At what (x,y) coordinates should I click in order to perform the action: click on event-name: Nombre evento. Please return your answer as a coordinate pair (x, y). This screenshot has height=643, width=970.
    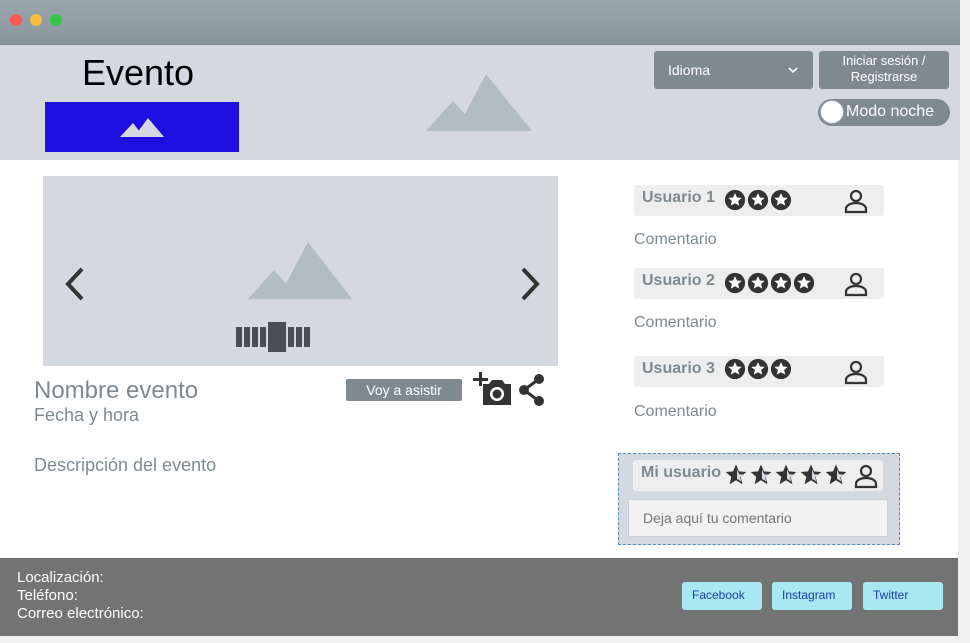
    Looking at the image, I should click on (116, 390).